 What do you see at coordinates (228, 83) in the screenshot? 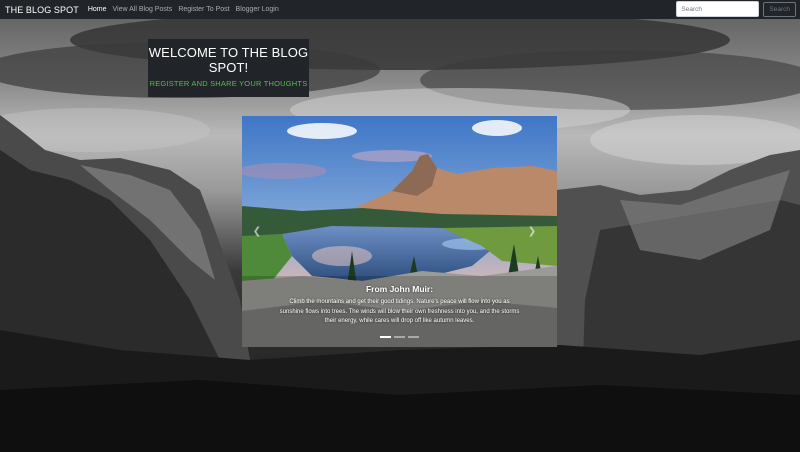
I see `welcome-subtitle: REGISTER AND SHARE YOUR THOUGHTS` at bounding box center [228, 83].